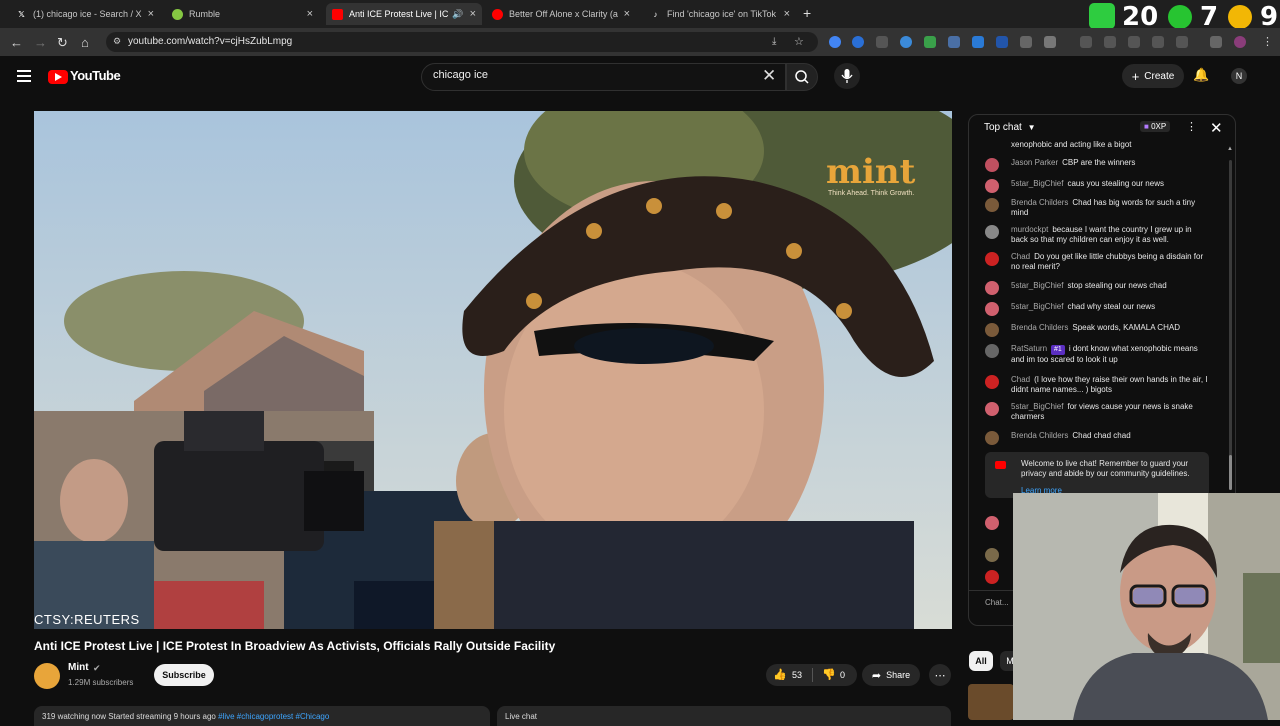  What do you see at coordinates (1230, 325) in the screenshot?
I see `chat-scrollbar` at bounding box center [1230, 325].